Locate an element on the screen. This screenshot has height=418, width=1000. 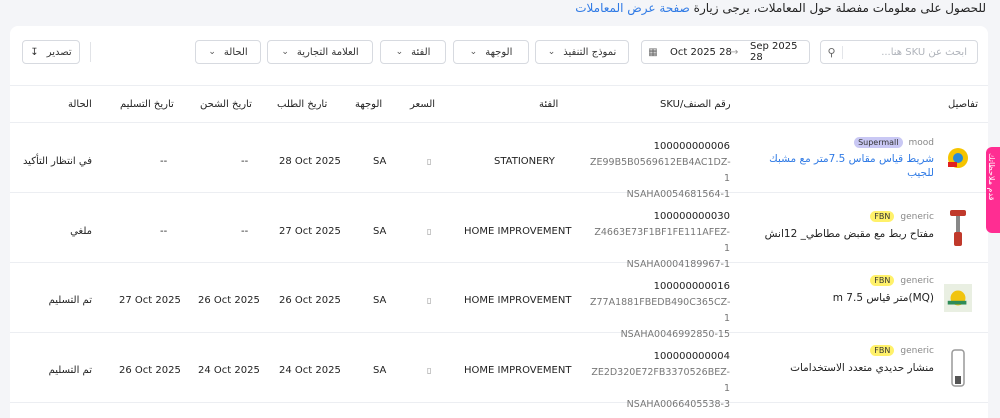
export-label: تصدير is located at coordinates (59, 52).